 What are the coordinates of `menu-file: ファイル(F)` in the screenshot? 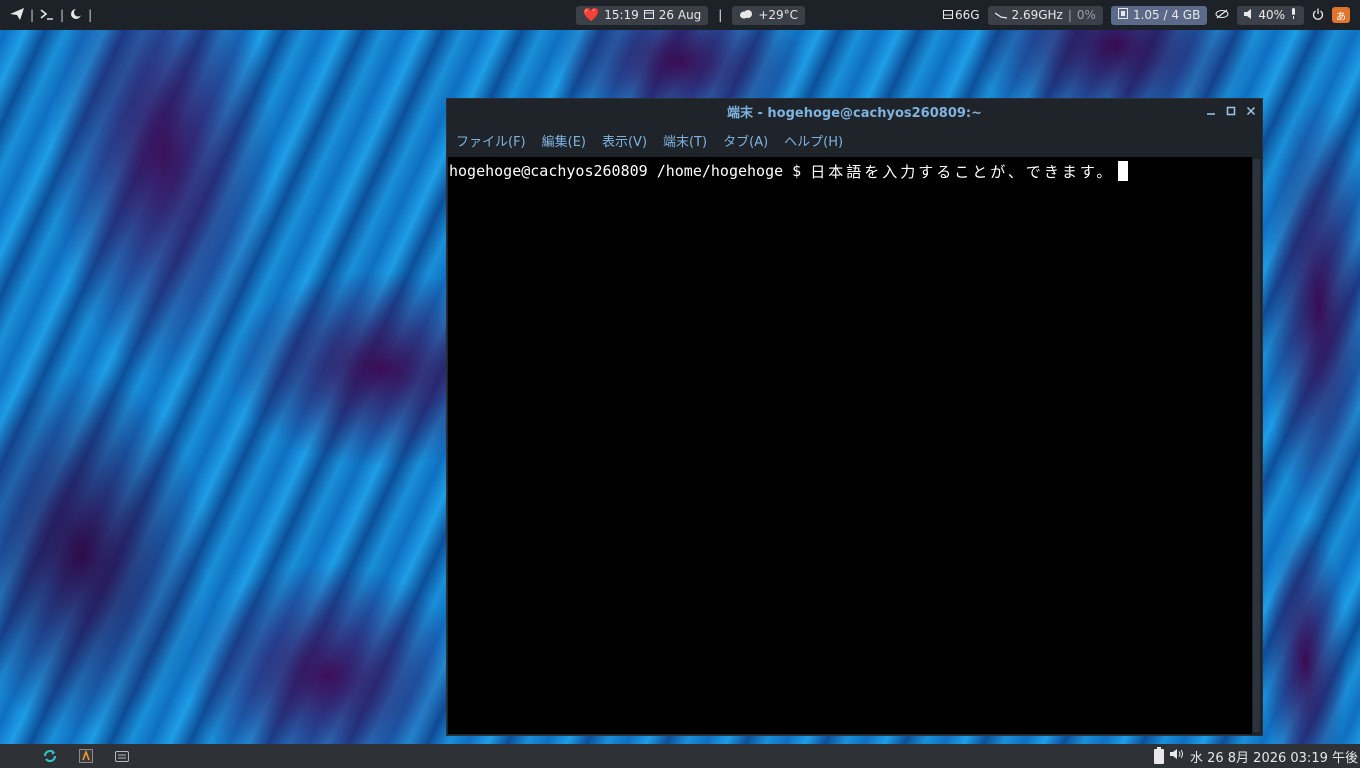 It's located at (491, 140).